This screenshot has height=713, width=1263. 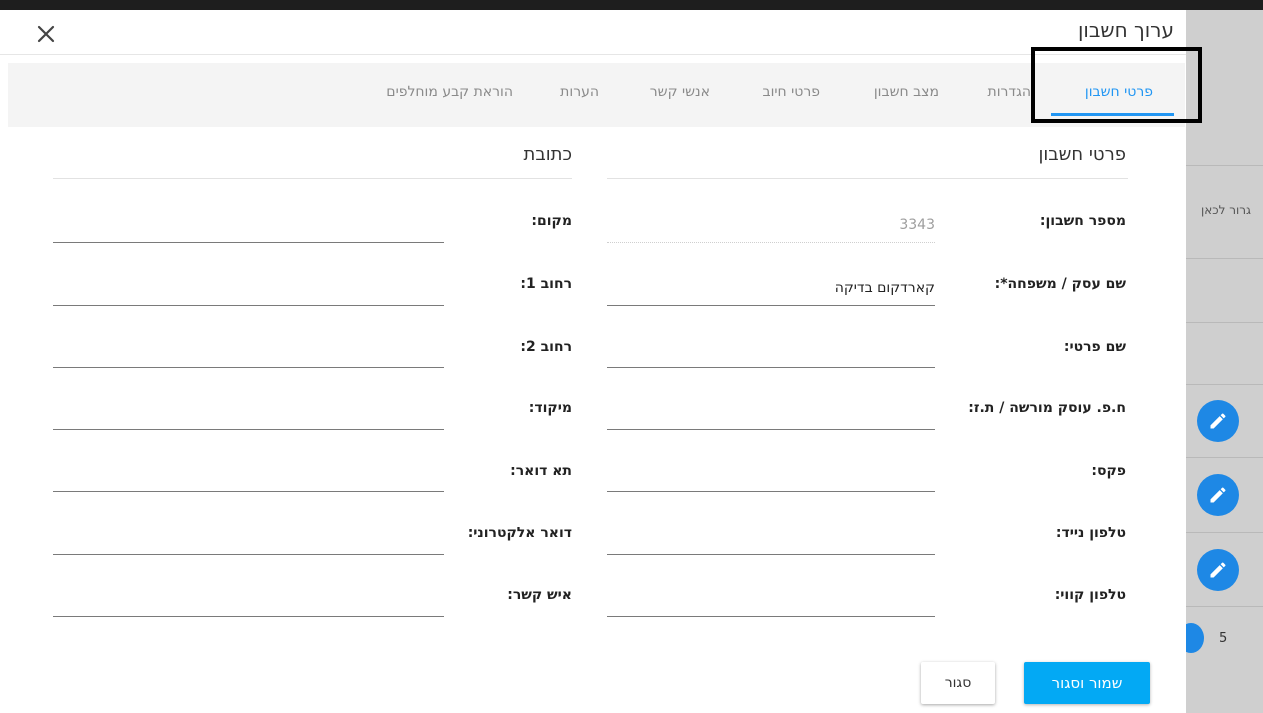 What do you see at coordinates (1090, 595) in the screenshot?
I see `landline-phone-label: טלפון קווי:` at bounding box center [1090, 595].